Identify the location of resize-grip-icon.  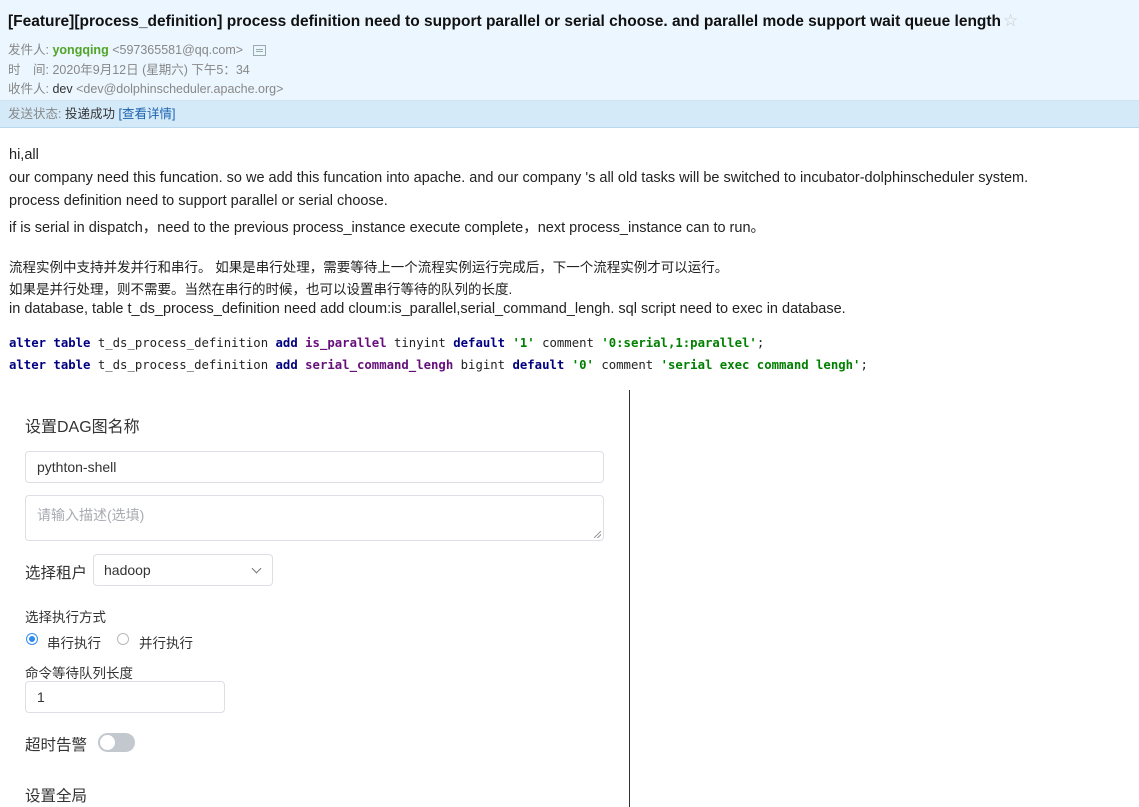
(597, 534).